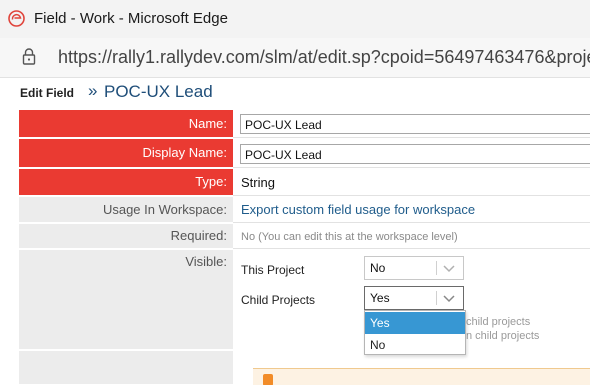 The image size is (590, 385). What do you see at coordinates (268, 379) in the screenshot?
I see `warning-icon` at bounding box center [268, 379].